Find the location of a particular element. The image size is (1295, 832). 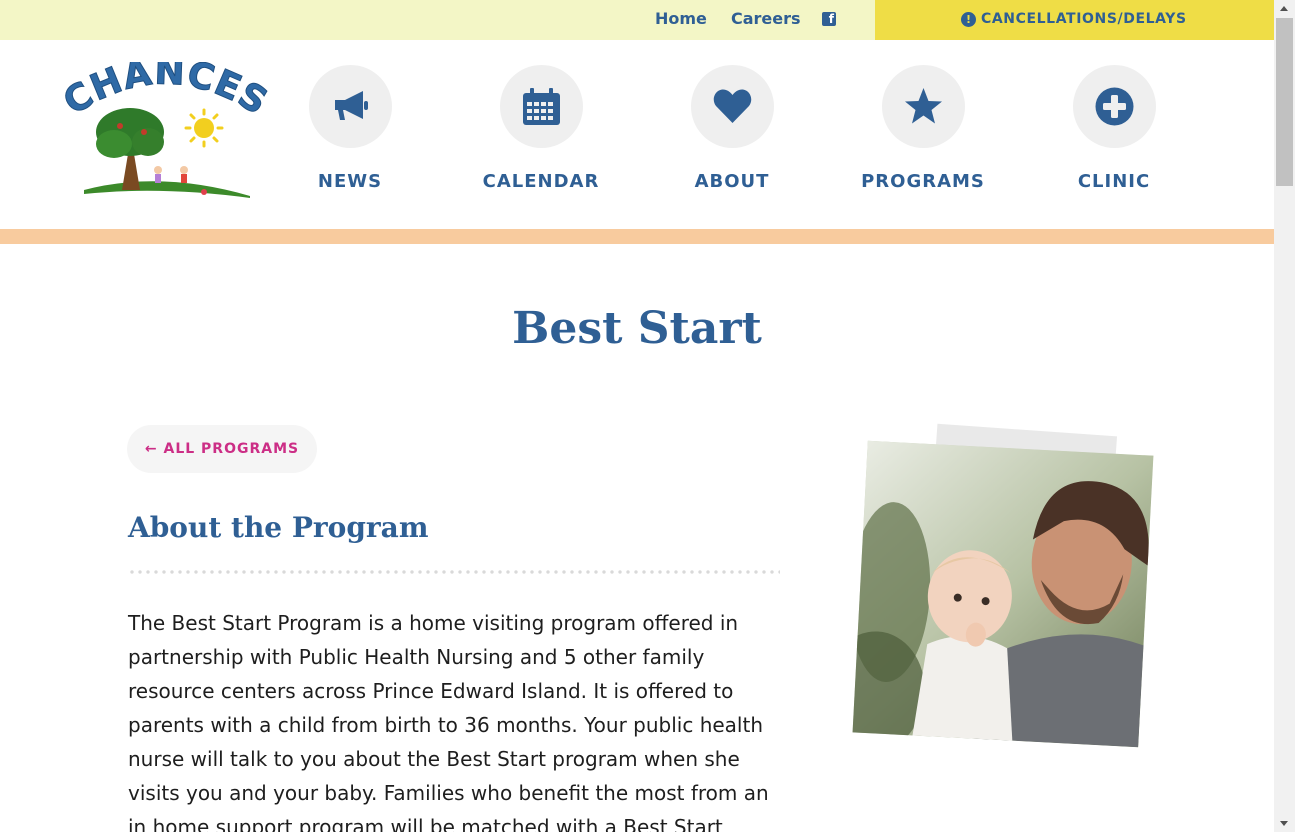

chances-logo: CHANCES is located at coordinates (164, 133).